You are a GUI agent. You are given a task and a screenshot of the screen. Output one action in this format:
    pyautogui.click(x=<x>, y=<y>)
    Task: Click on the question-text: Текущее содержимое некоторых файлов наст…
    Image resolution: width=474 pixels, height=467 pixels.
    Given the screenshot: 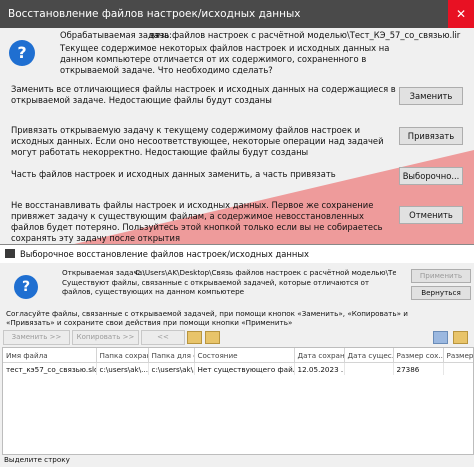 What is the action you would take?
    pyautogui.click(x=225, y=59)
    